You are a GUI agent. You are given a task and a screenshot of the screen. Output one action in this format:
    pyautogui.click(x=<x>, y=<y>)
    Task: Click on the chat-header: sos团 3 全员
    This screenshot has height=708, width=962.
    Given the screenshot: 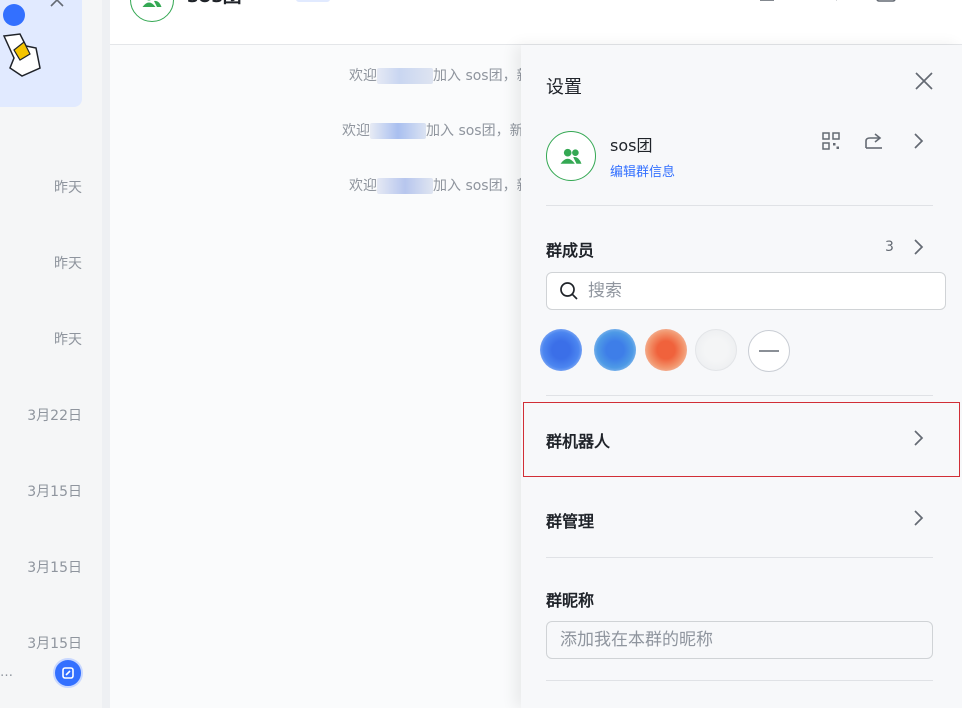 What is the action you would take?
    pyautogui.click(x=536, y=22)
    